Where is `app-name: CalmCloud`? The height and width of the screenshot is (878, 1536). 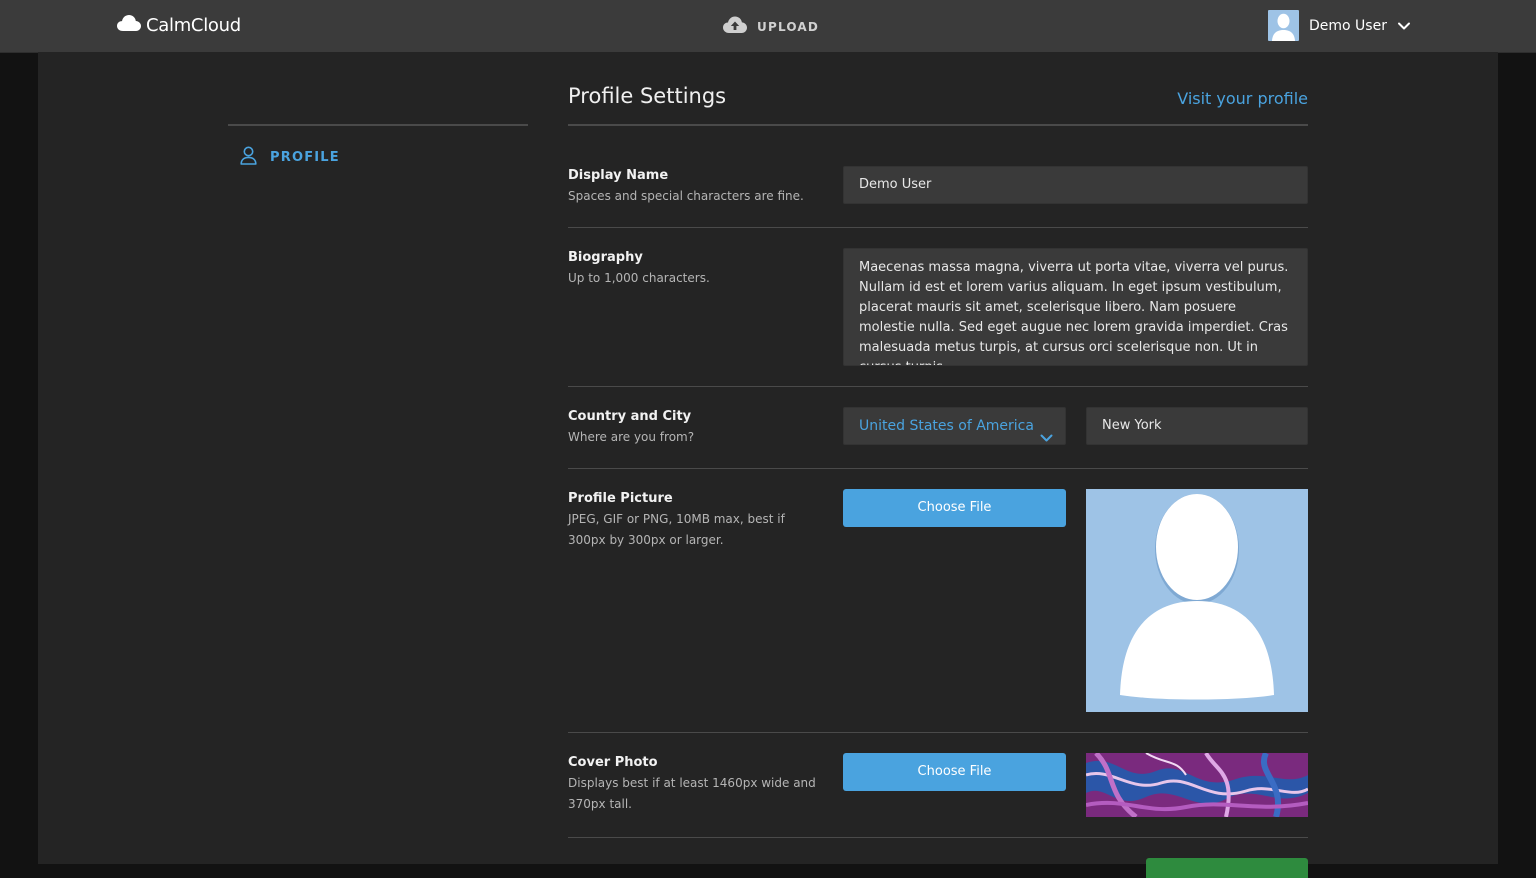 app-name: CalmCloud is located at coordinates (193, 25).